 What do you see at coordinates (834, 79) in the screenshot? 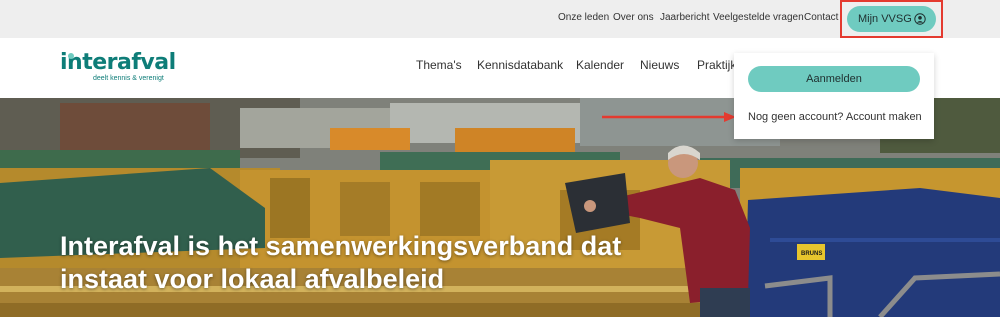
I see `login-button: Aanmelden` at bounding box center [834, 79].